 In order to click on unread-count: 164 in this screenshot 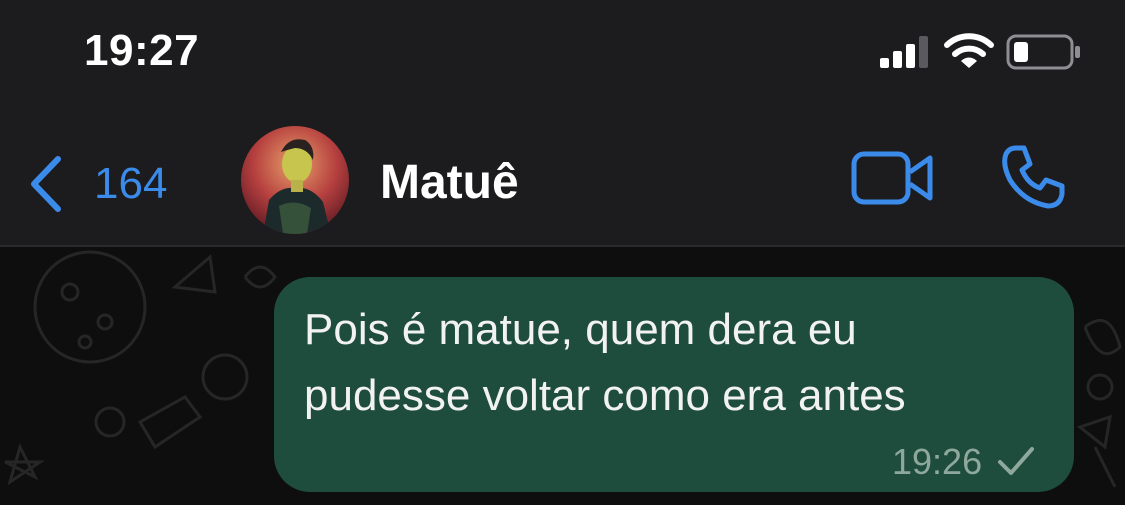, I will do `click(131, 183)`.